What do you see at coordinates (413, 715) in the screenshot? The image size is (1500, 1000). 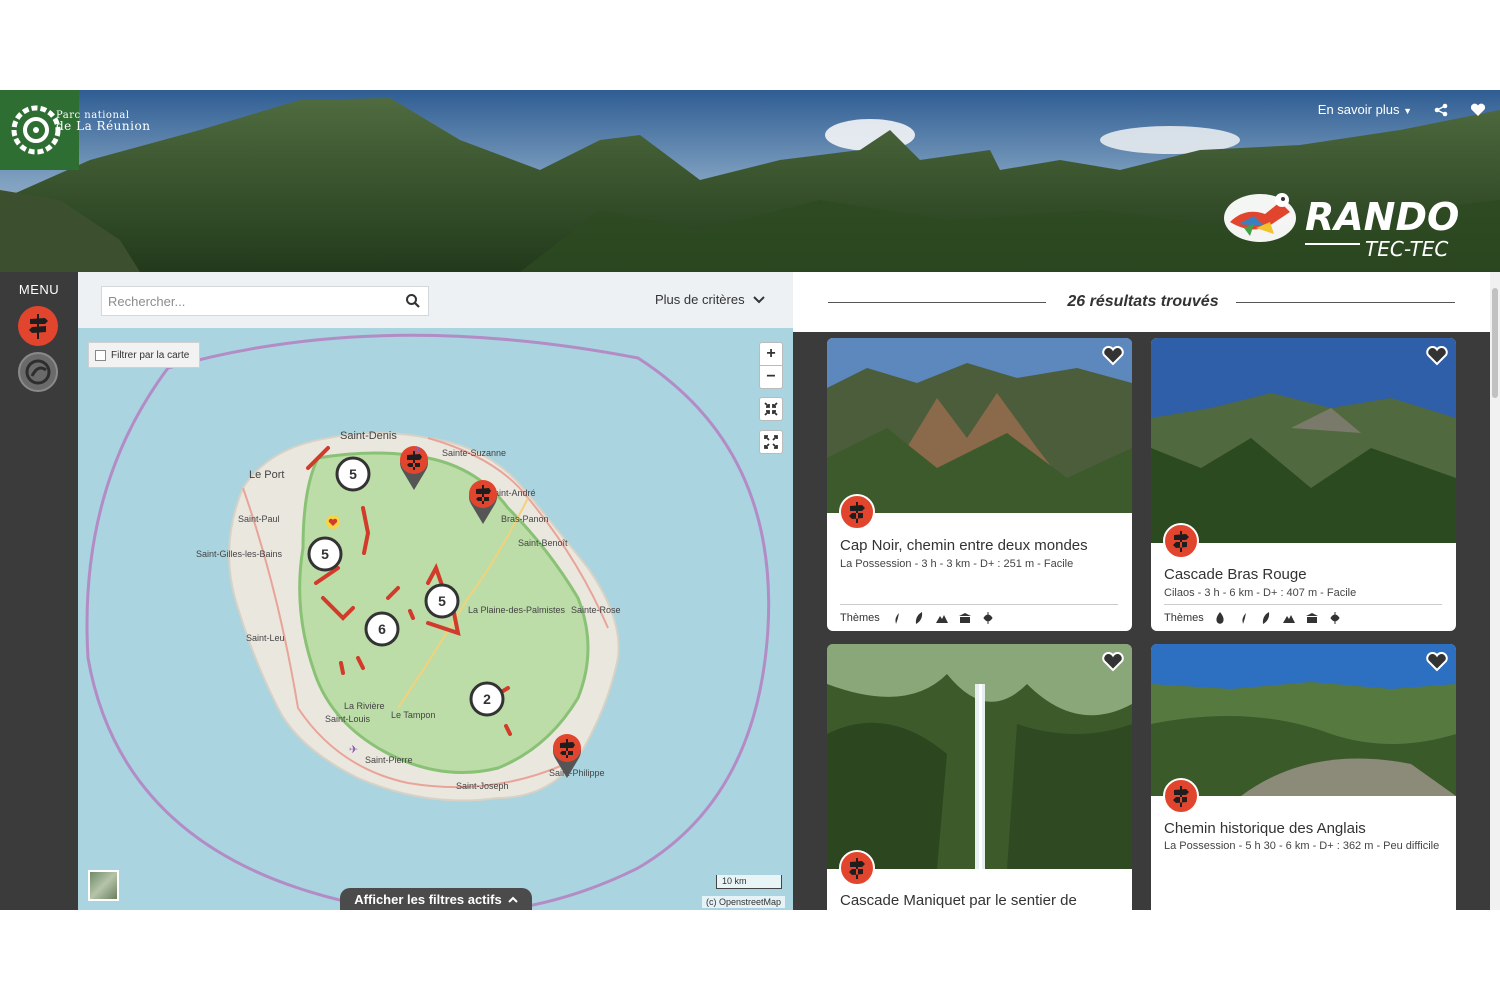 I see `place-label: Le Tampon` at bounding box center [413, 715].